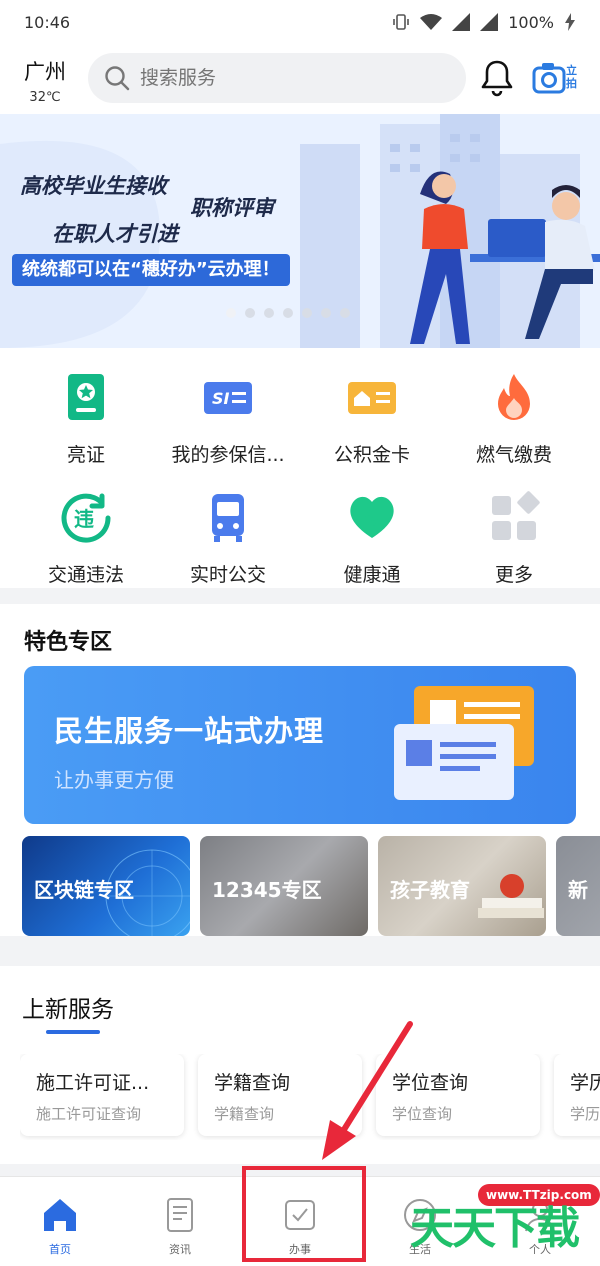 This screenshot has width=600, height=1266. I want to click on svg-text: 违, so click(84, 519).